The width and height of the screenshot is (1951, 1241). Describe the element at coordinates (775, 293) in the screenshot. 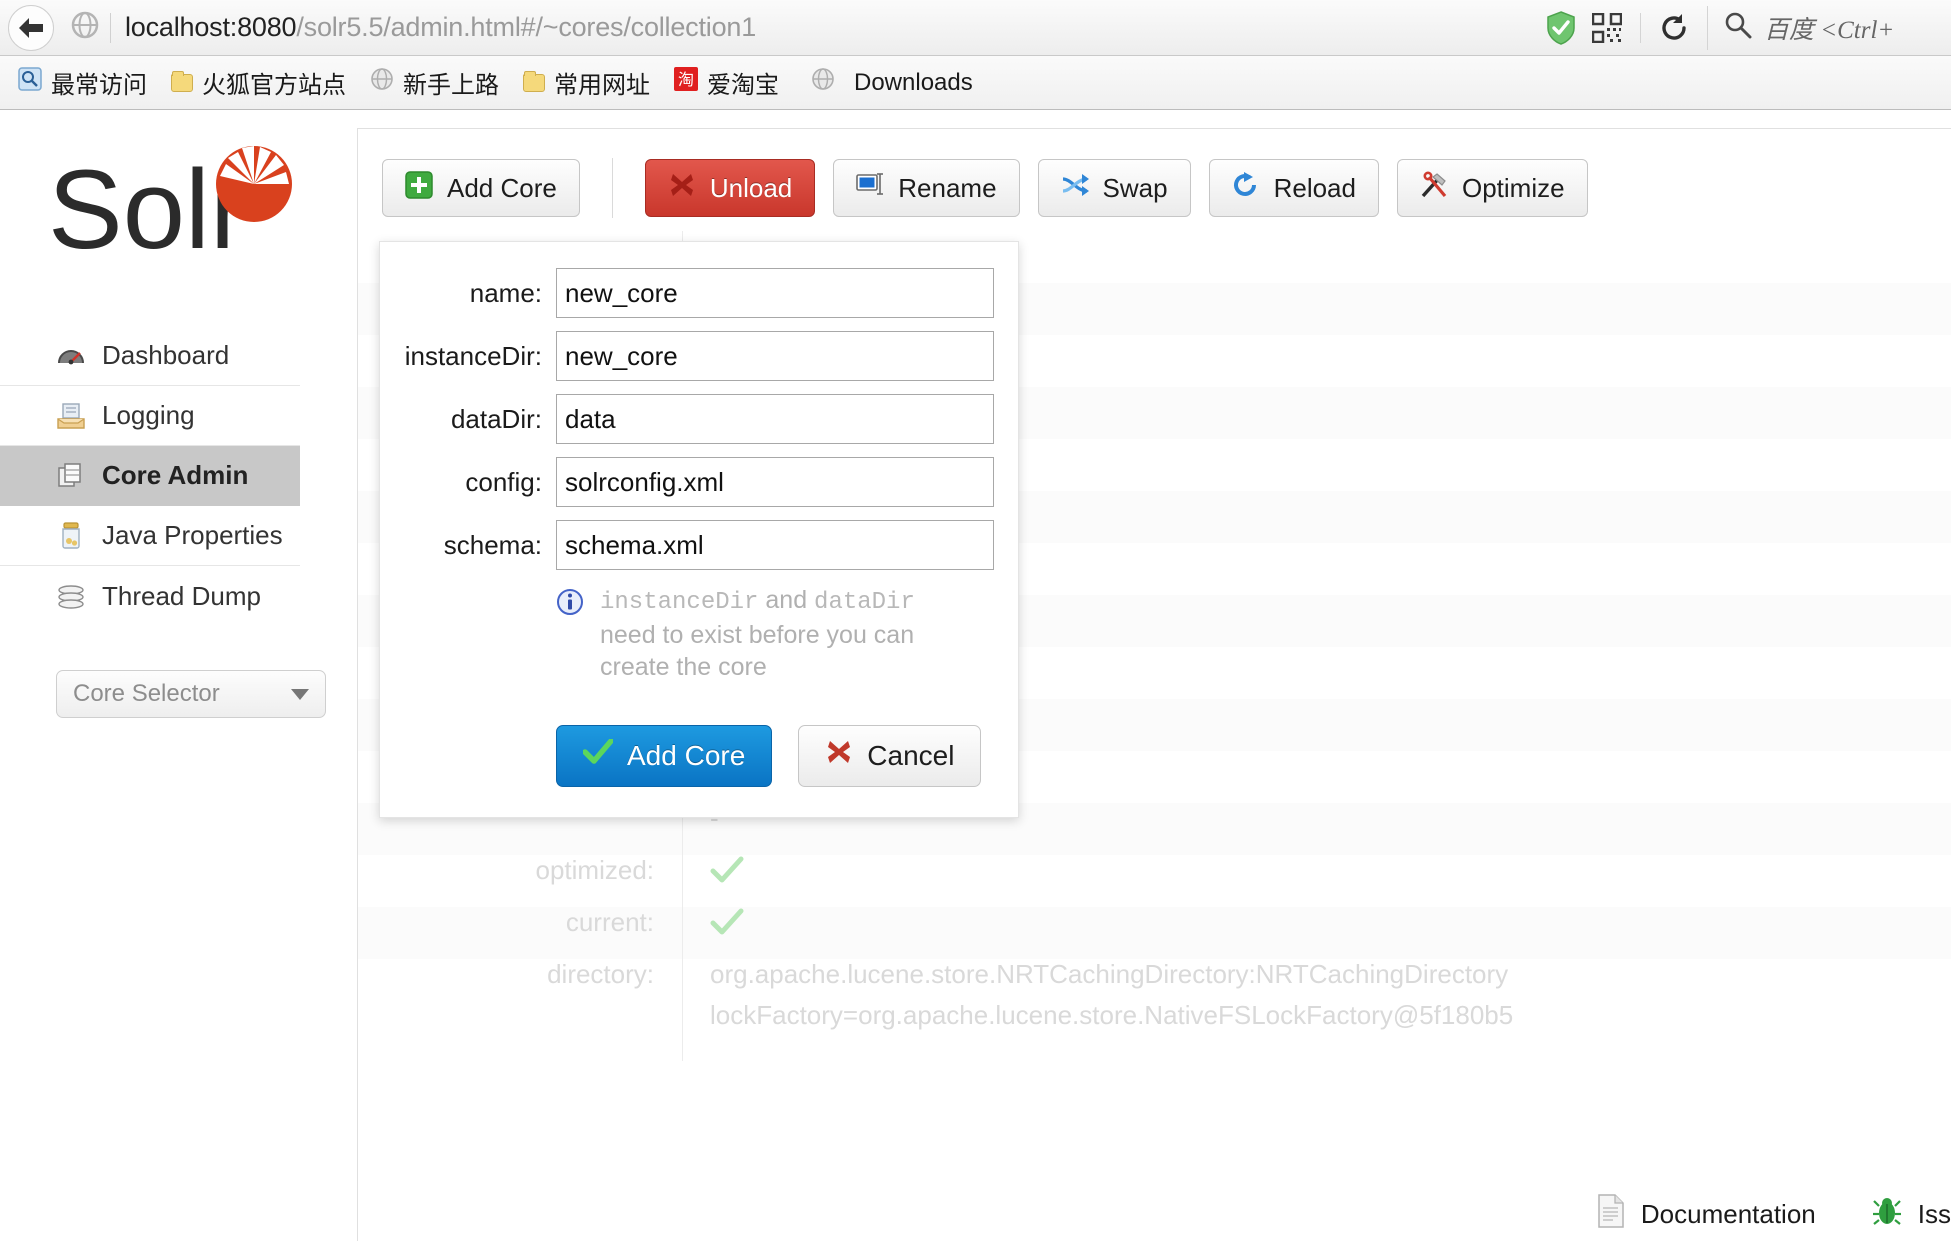

I see `name-field` at that location.